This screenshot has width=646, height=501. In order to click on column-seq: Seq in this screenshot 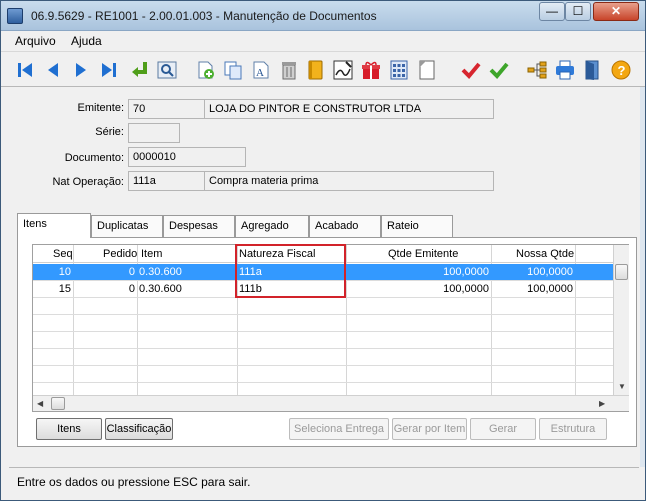, I will do `click(63, 254)`.